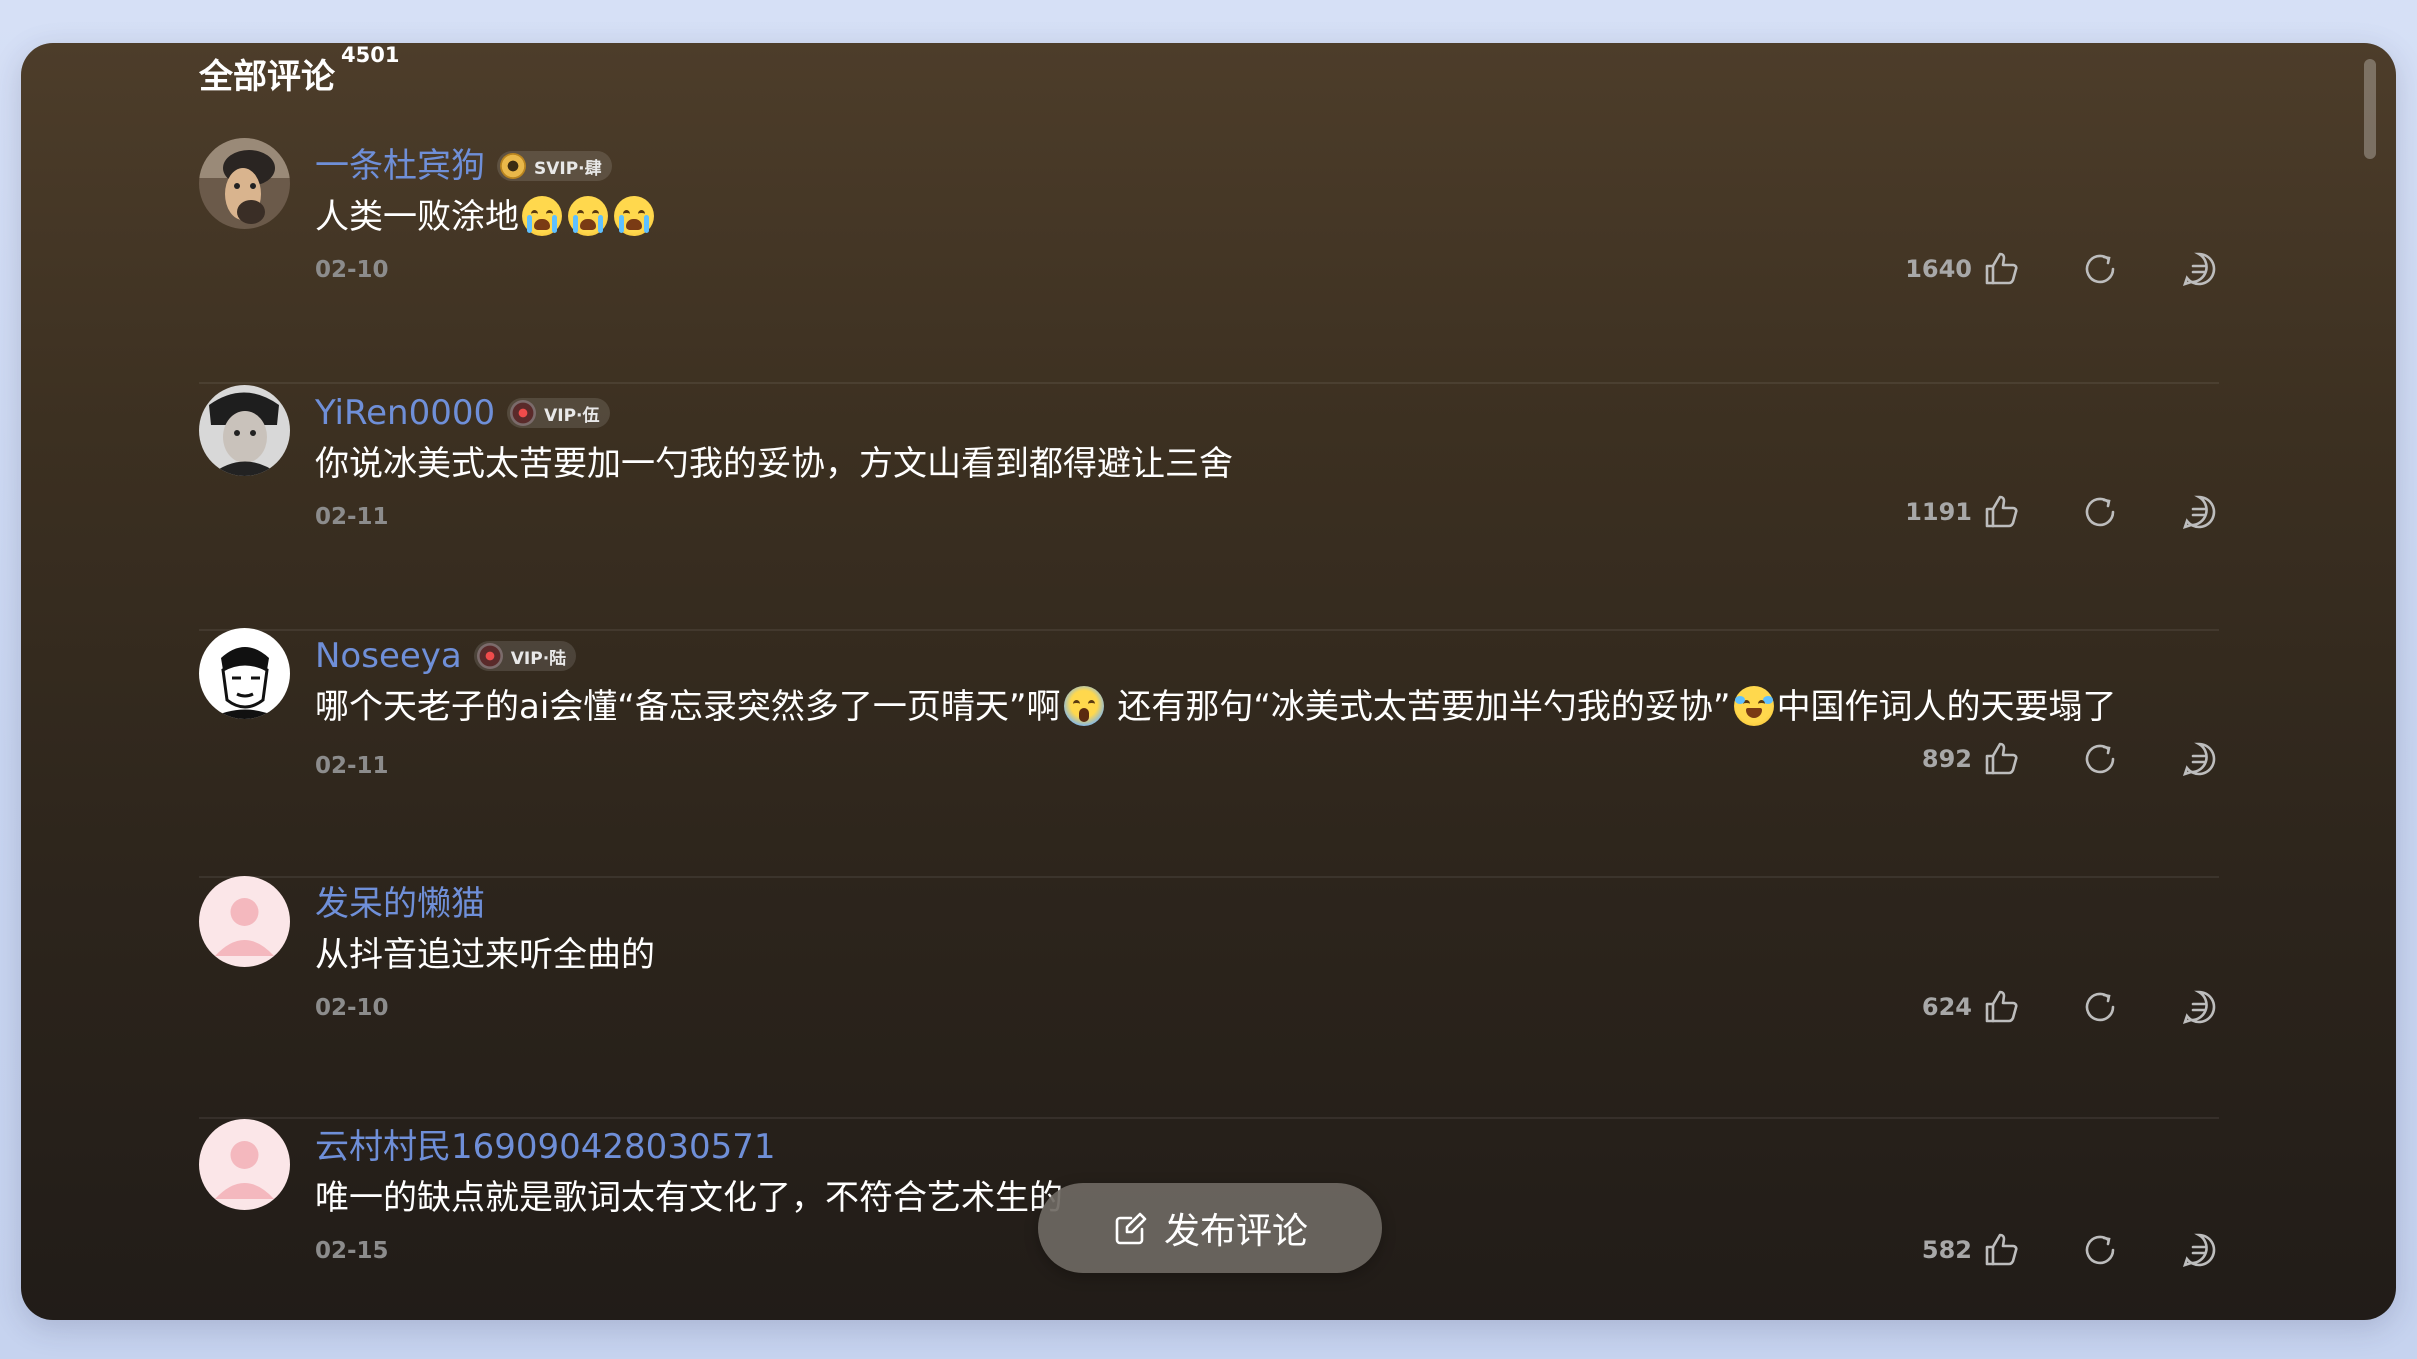  I want to click on username: Noseeya, so click(388, 656).